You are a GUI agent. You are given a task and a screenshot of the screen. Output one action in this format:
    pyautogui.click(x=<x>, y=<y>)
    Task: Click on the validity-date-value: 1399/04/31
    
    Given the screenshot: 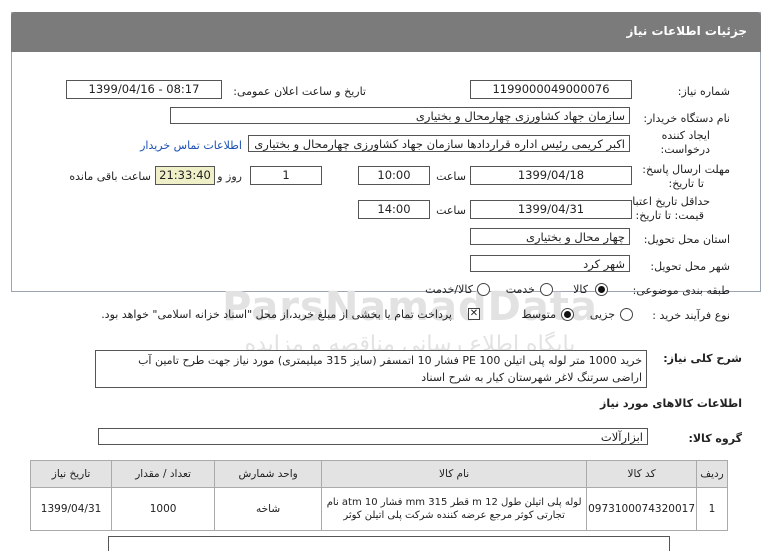 What is the action you would take?
    pyautogui.click(x=551, y=209)
    